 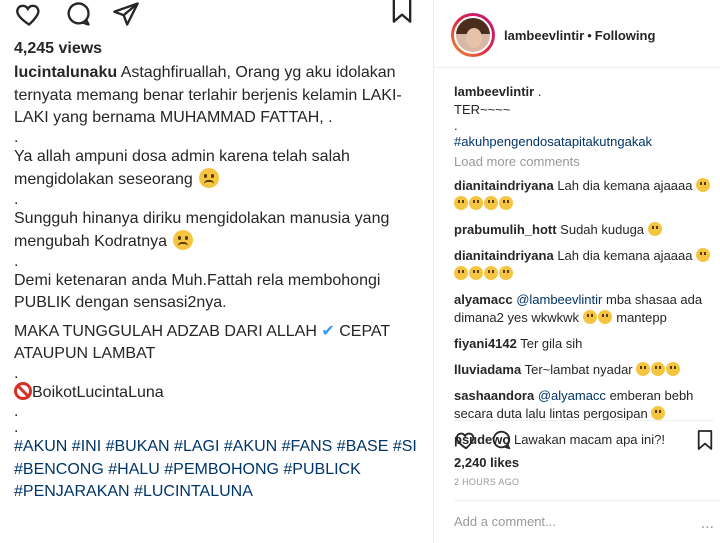 I want to click on view-count: 4,245 views, so click(x=58, y=48).